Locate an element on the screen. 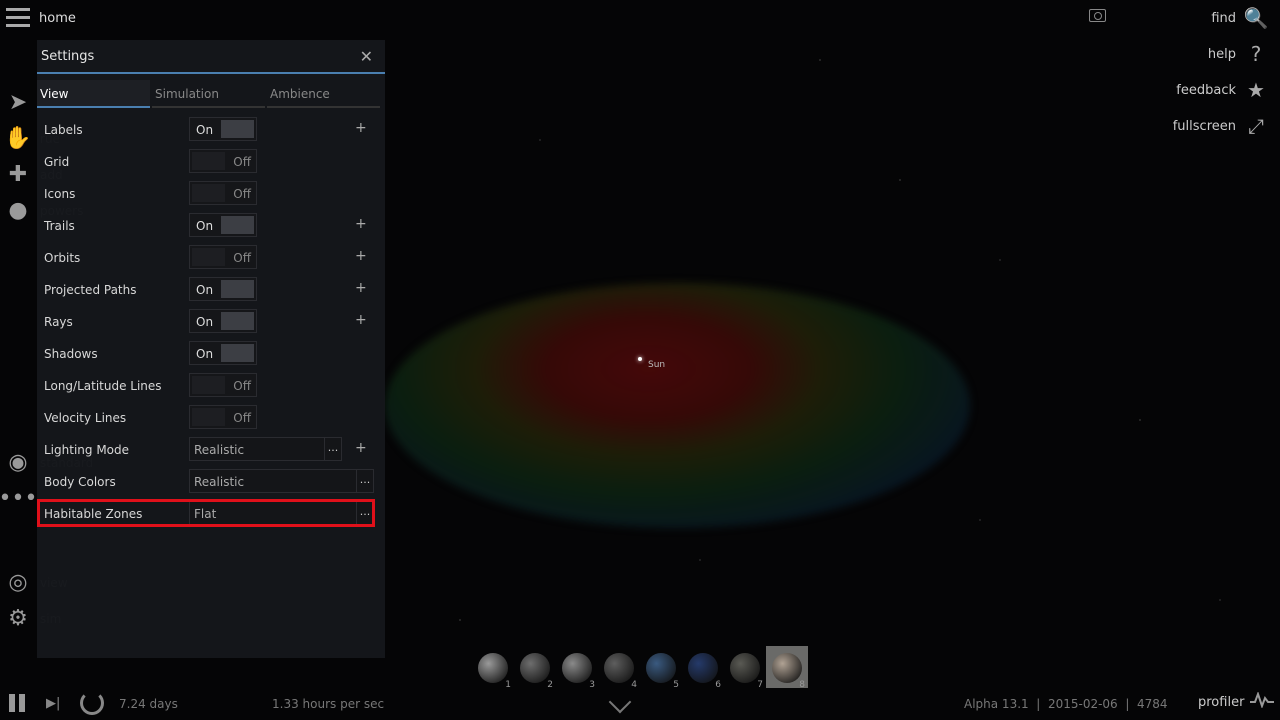 Image resolution: width=1280 pixels, height=720 pixels. orbit-dots-icon: ••• is located at coordinates (18, 498).